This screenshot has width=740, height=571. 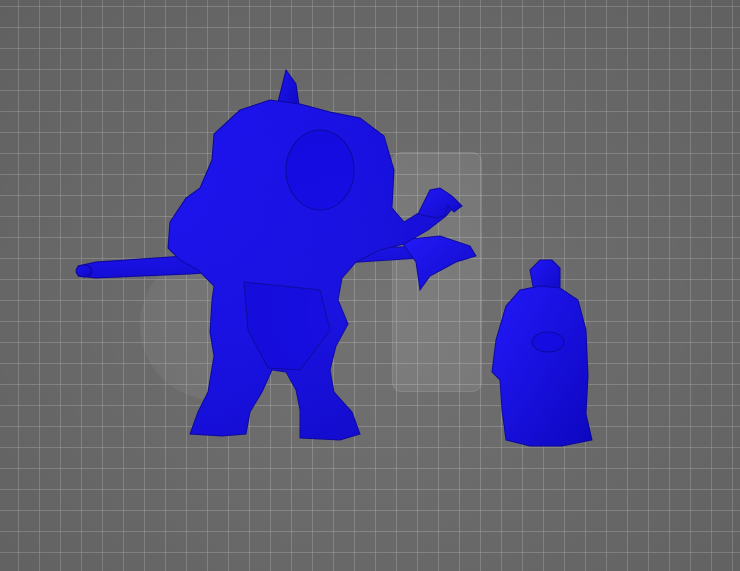 What do you see at coordinates (542, 366) in the screenshot?
I see `monk-robe` at bounding box center [542, 366].